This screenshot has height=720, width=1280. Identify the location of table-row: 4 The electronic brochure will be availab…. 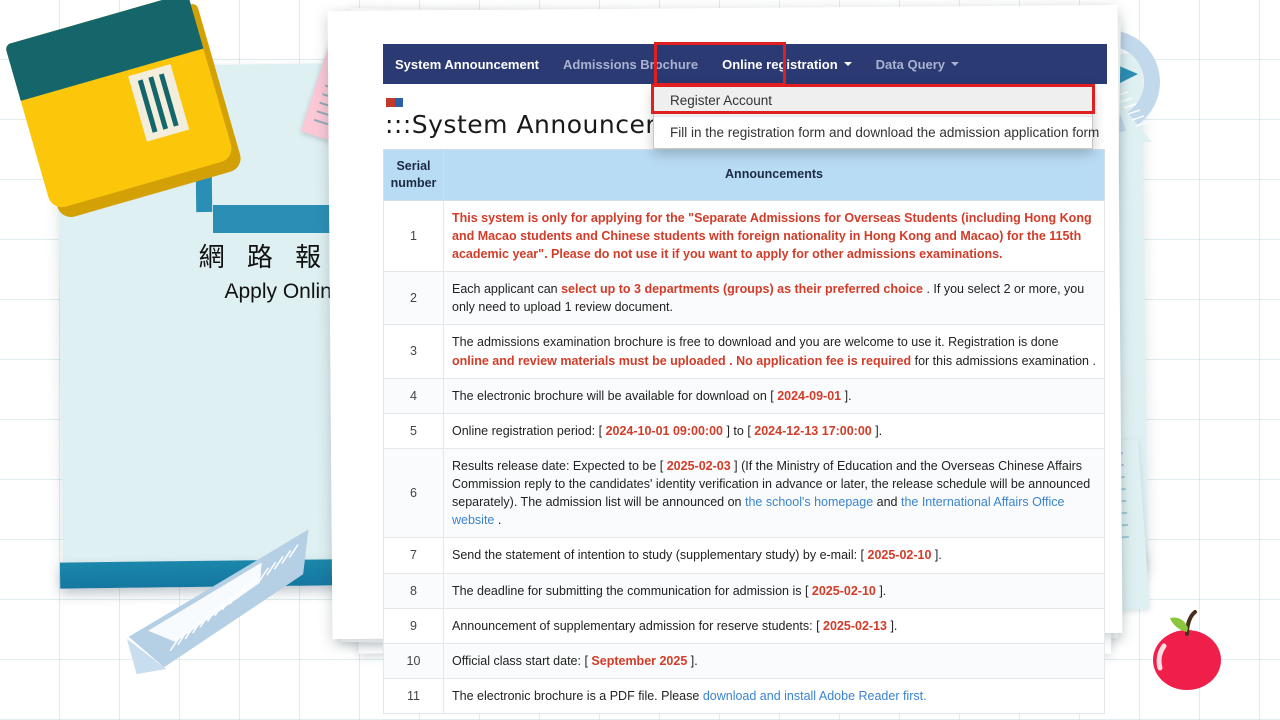
(744, 395).